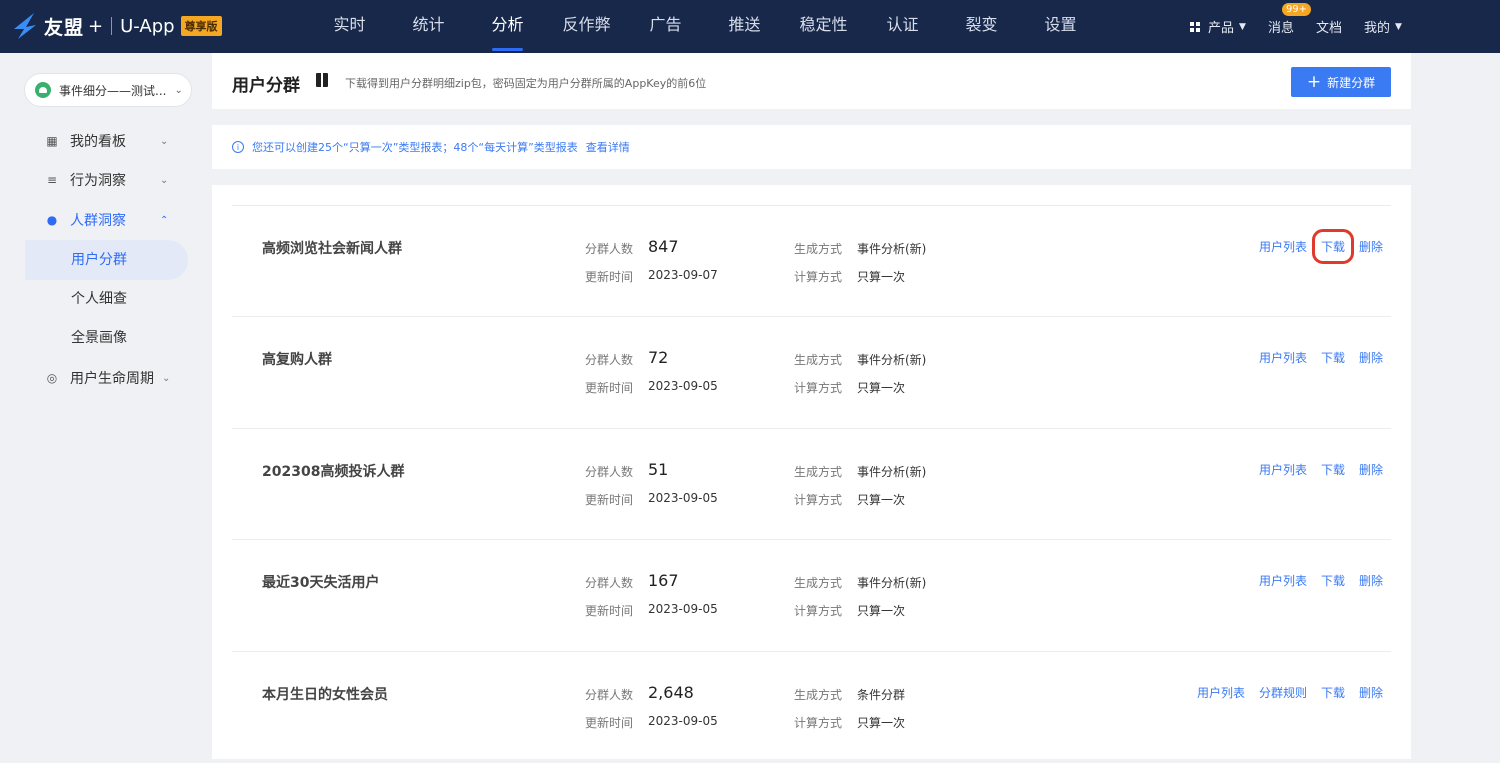 This screenshot has width=1500, height=763. Describe the element at coordinates (322, 80) in the screenshot. I see `book-icon` at that location.